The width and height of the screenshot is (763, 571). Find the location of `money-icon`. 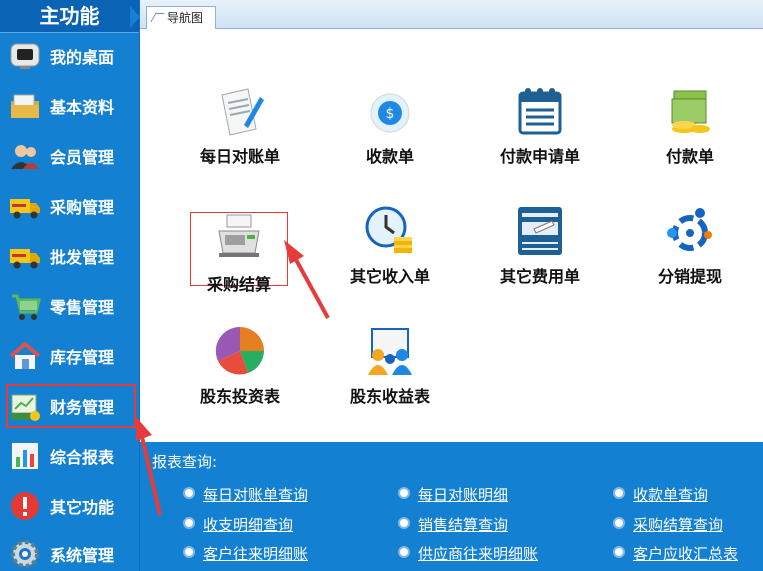

money-icon is located at coordinates (25, 406).